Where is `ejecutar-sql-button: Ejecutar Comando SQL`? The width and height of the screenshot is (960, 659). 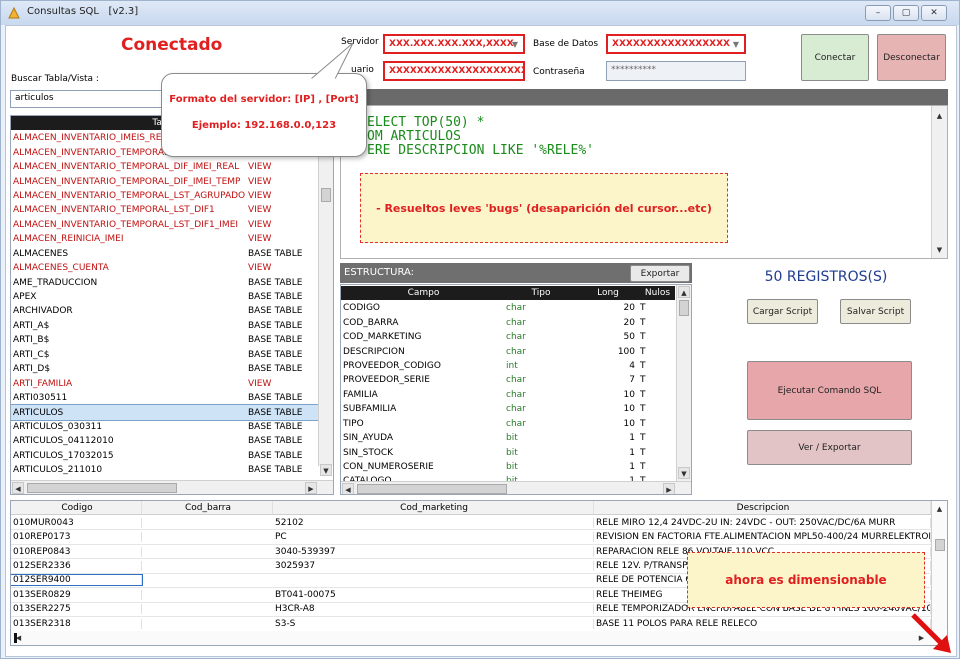
ejecutar-sql-button: Ejecutar Comando SQL is located at coordinates (829, 390).